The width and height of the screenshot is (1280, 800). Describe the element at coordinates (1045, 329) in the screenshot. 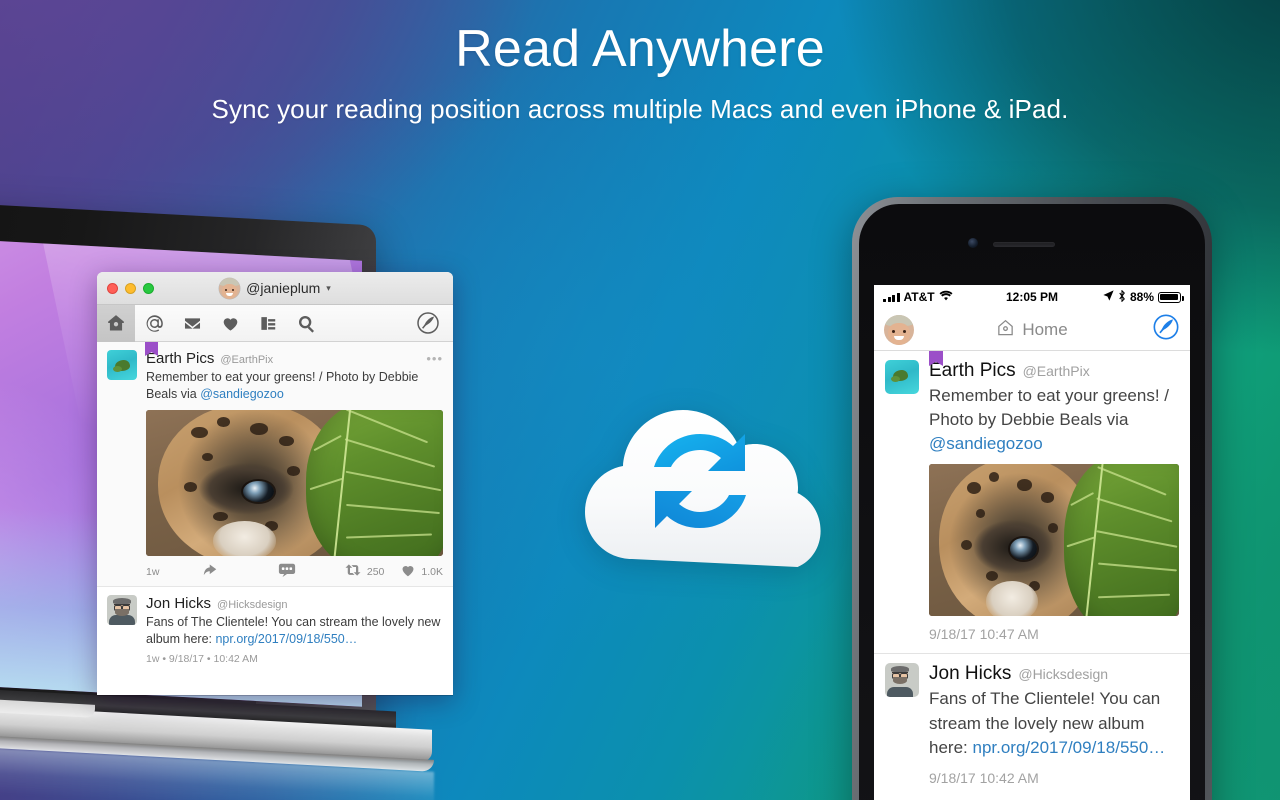

I see `nav-title: Home` at that location.